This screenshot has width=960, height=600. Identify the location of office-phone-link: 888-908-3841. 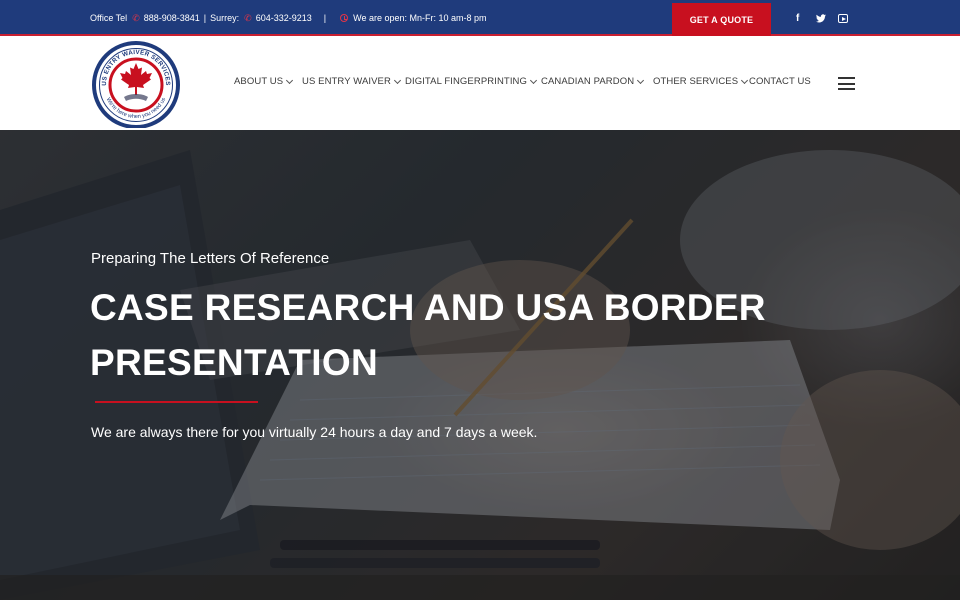
(172, 18).